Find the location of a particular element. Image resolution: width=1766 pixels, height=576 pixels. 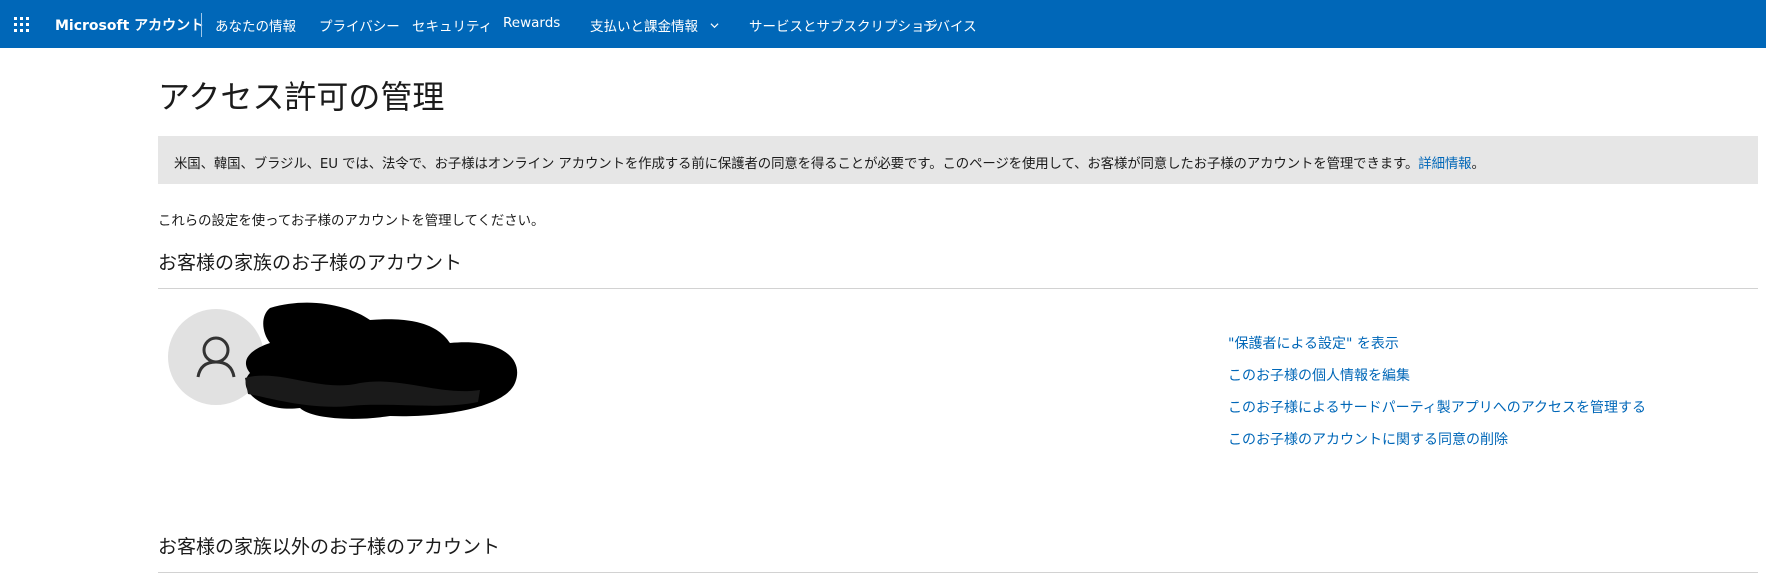

nav-payment-billing: 支払いと課金情報 is located at coordinates (654, 25).